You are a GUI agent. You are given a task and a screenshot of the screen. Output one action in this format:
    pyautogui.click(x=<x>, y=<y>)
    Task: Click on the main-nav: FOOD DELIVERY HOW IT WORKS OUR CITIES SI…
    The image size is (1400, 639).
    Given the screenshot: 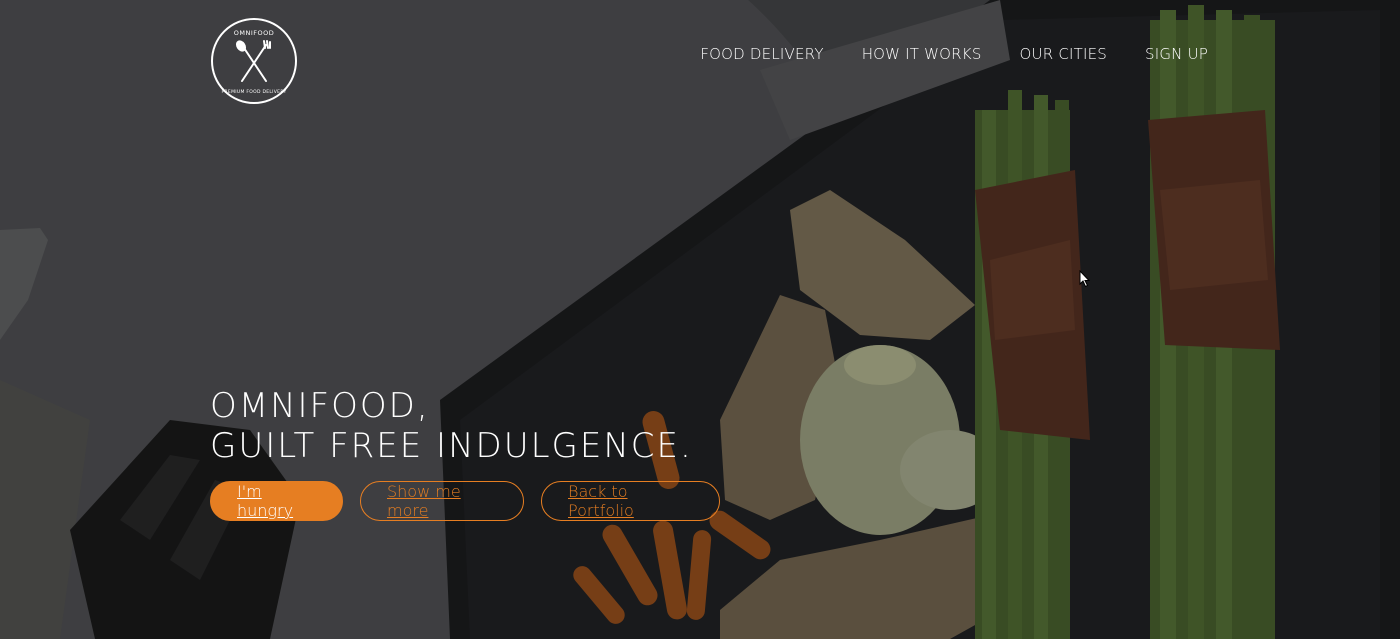 What is the action you would take?
    pyautogui.click(x=954, y=53)
    